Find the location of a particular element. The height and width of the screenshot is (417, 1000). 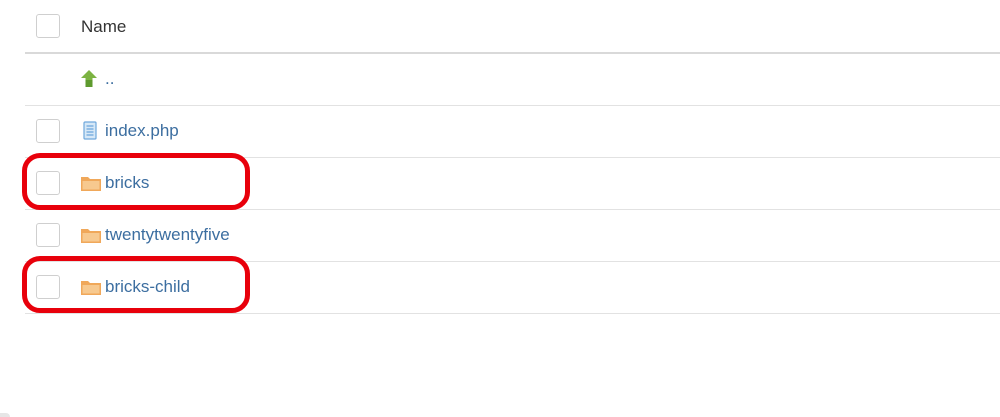

table-row-bricks-child: bricks-child is located at coordinates (512, 288).